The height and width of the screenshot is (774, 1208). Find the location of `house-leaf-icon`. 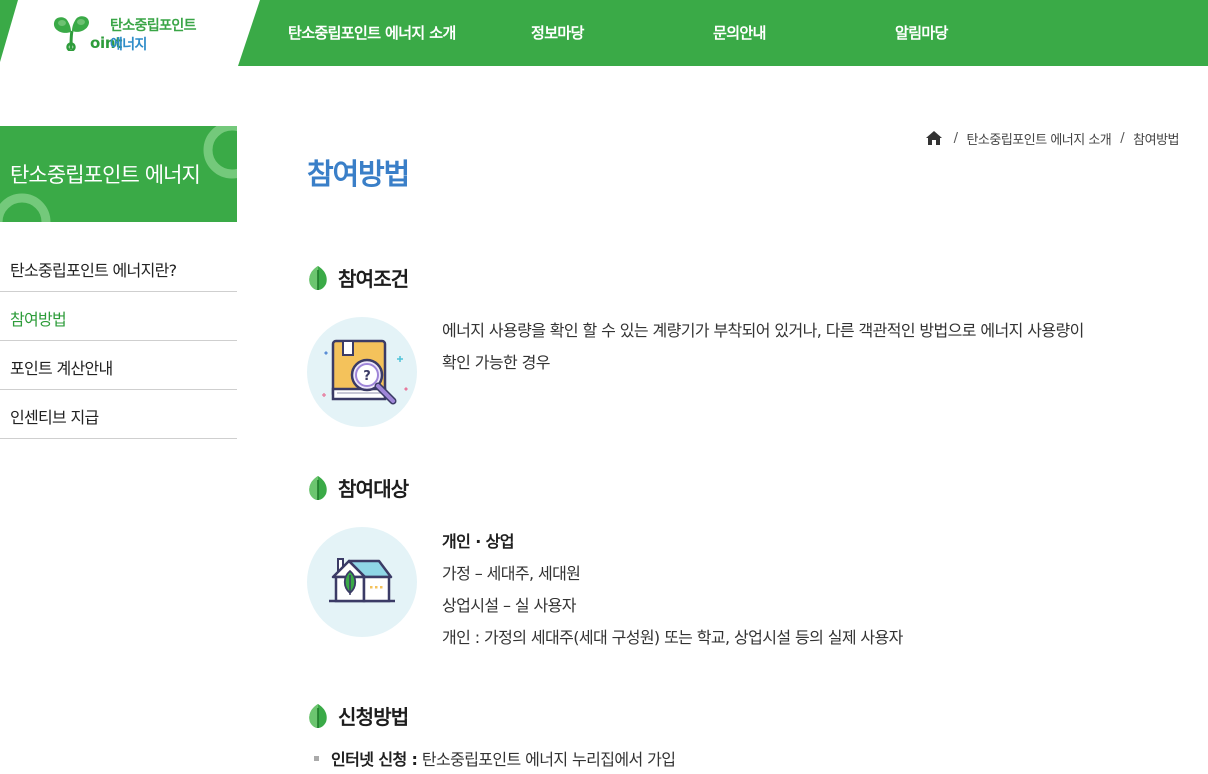

house-leaf-icon is located at coordinates (362, 582).